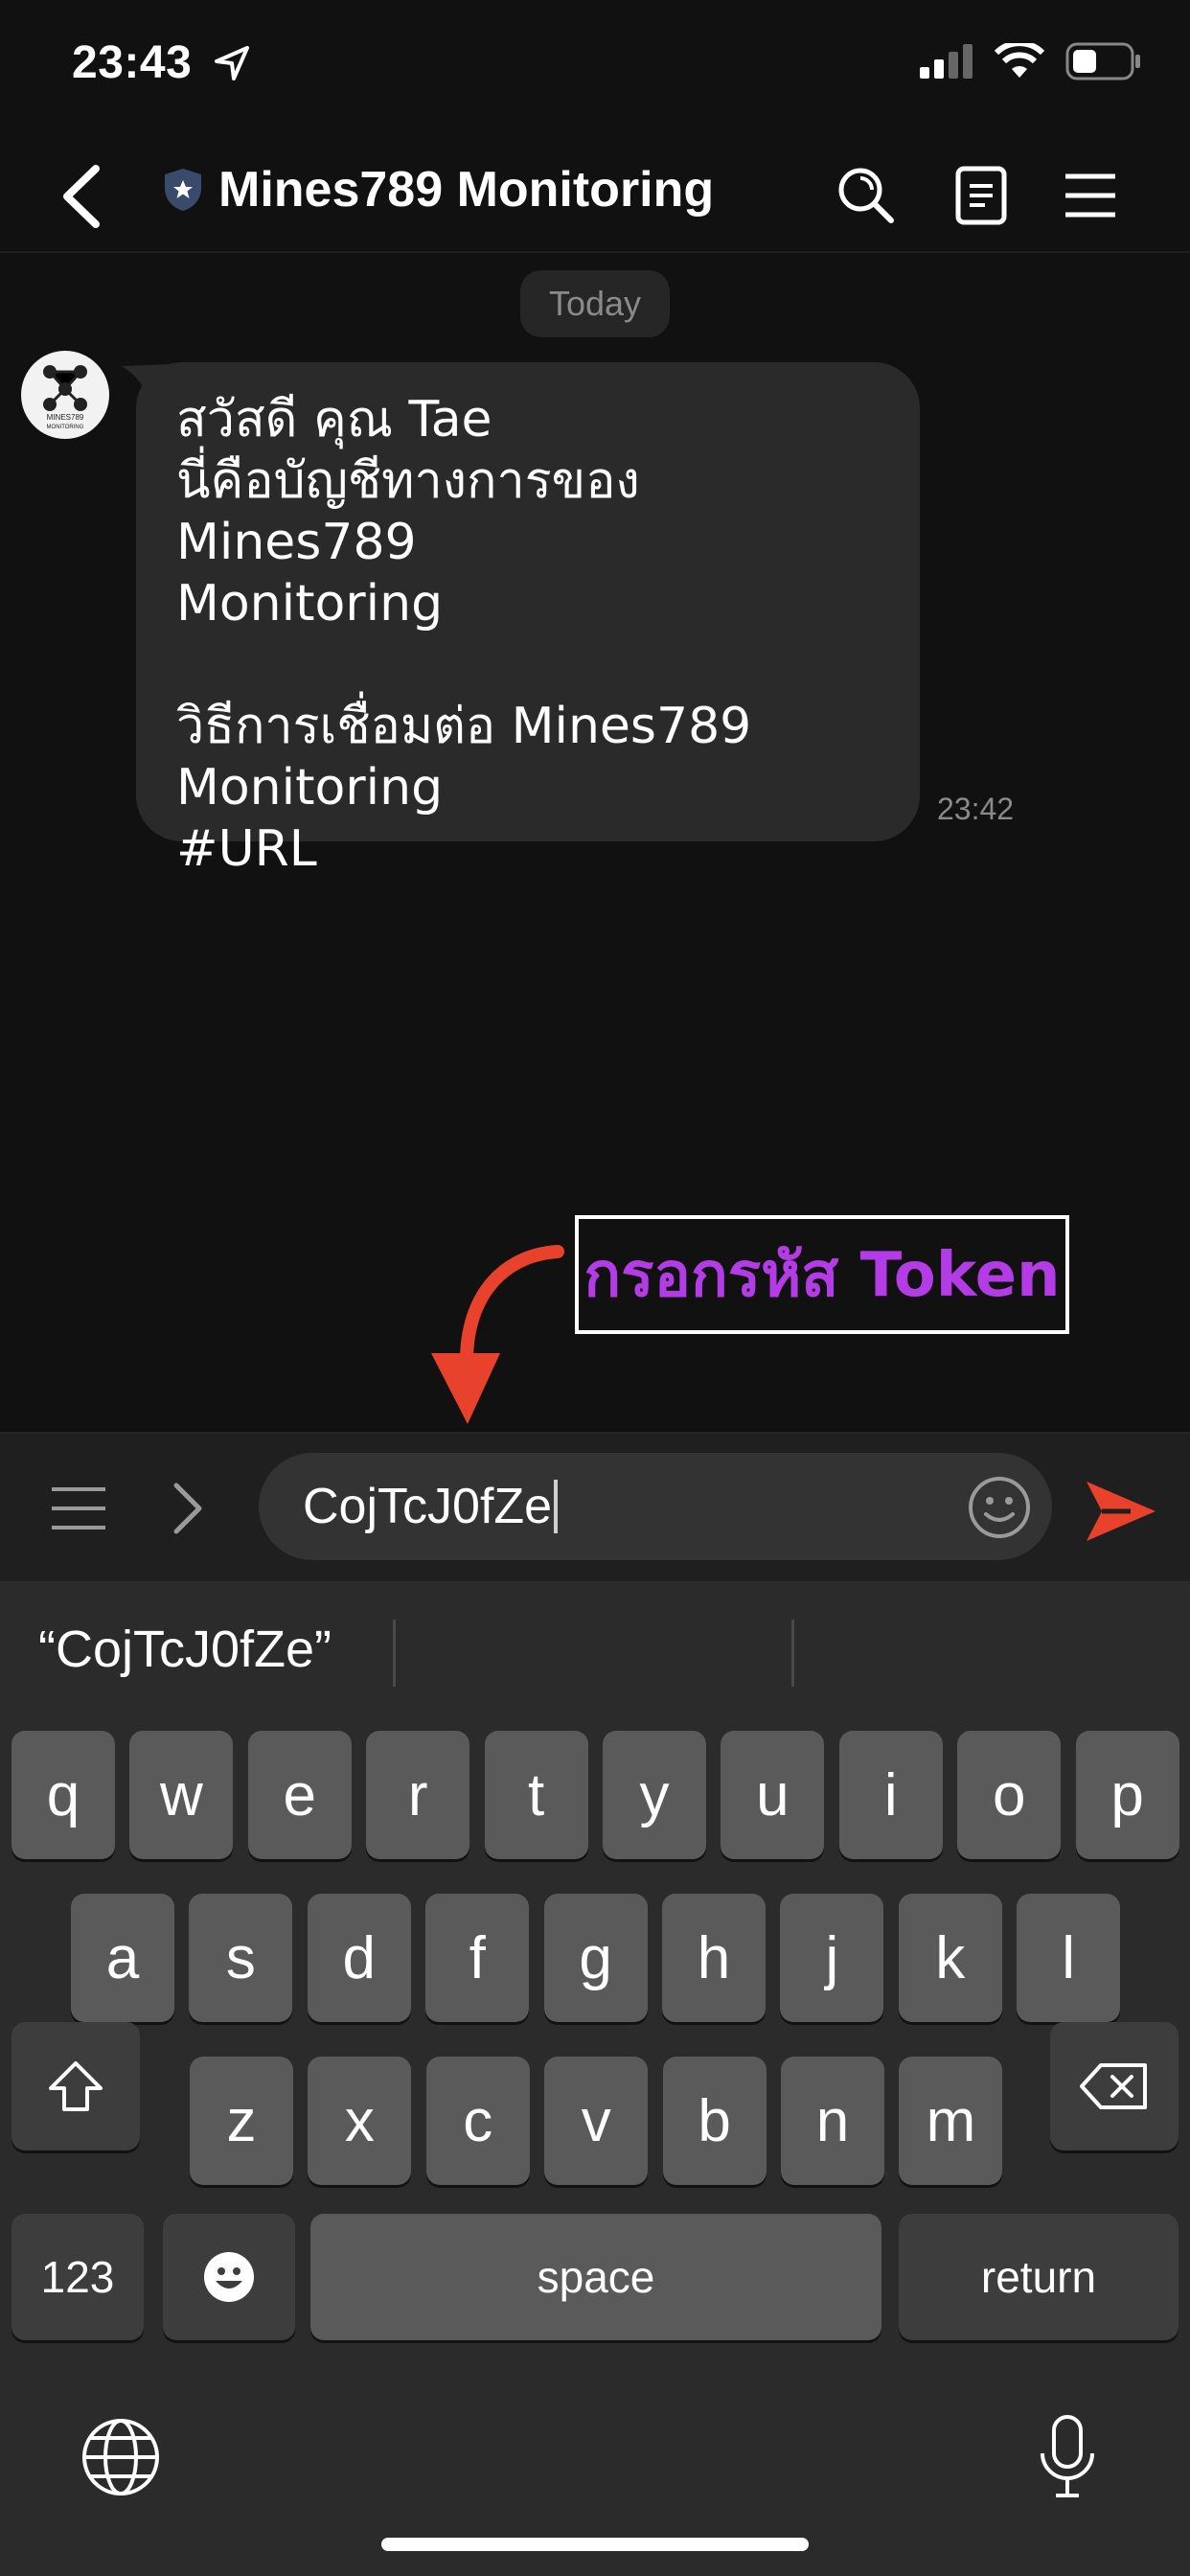 This screenshot has width=1190, height=2576. Describe the element at coordinates (359, 1958) in the screenshot. I see `key-d: d` at that location.